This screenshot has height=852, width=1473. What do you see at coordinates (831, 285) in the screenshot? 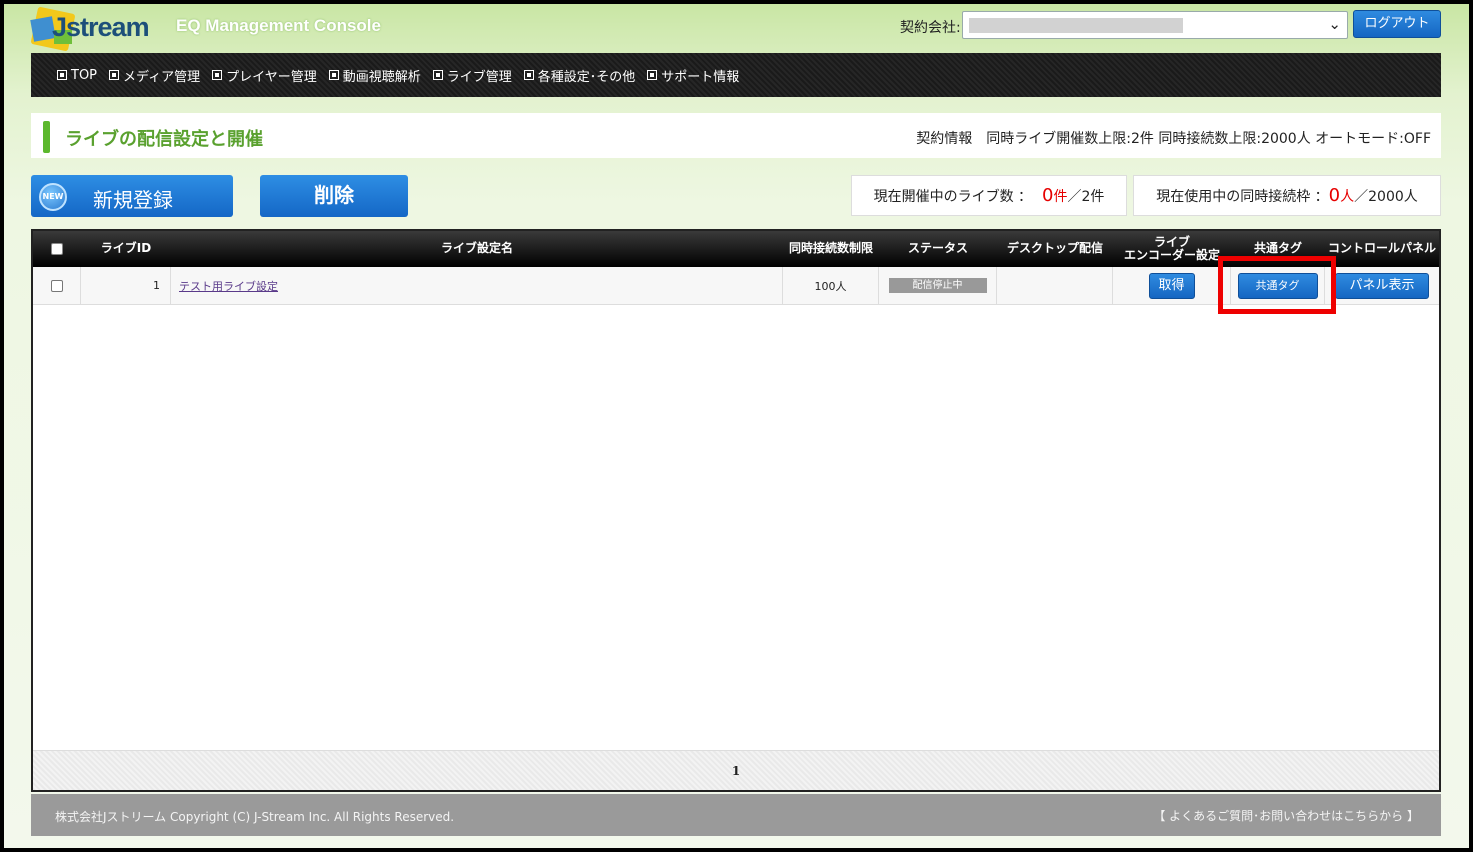
I see `row-limit: 100人` at bounding box center [831, 285].